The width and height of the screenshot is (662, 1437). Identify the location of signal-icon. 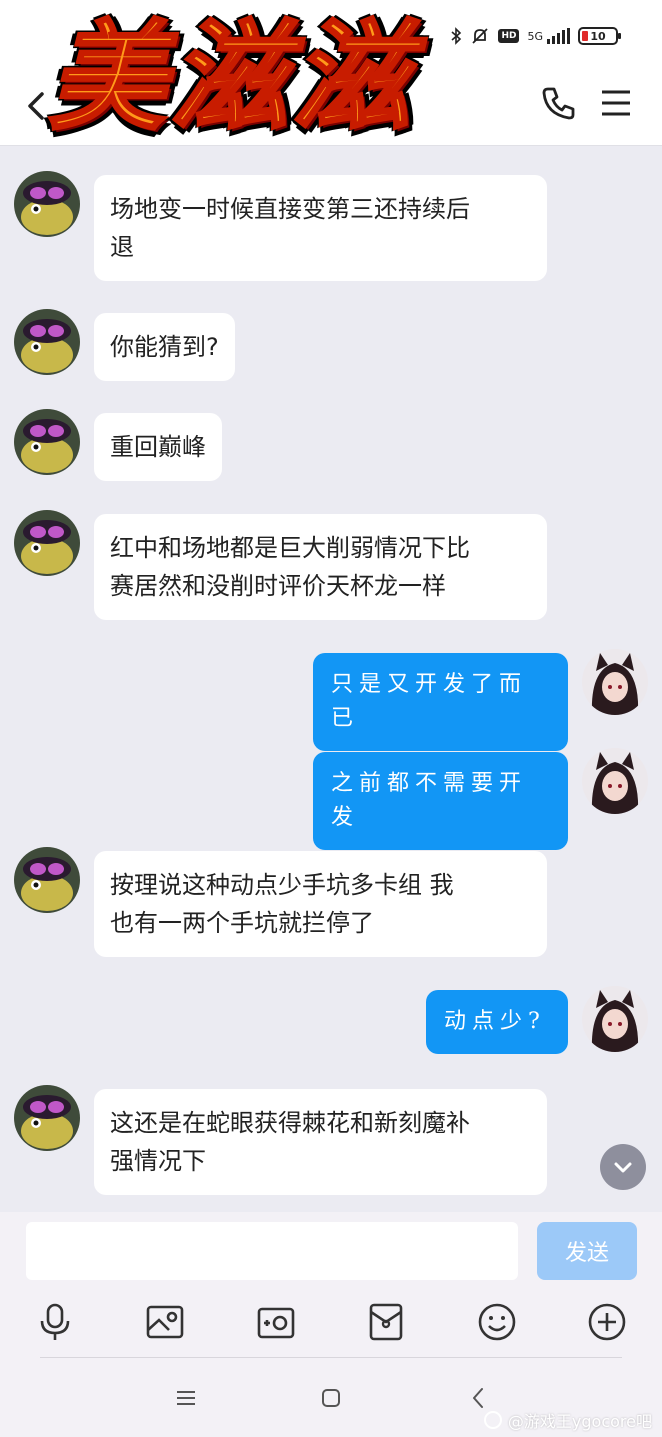
(558, 36).